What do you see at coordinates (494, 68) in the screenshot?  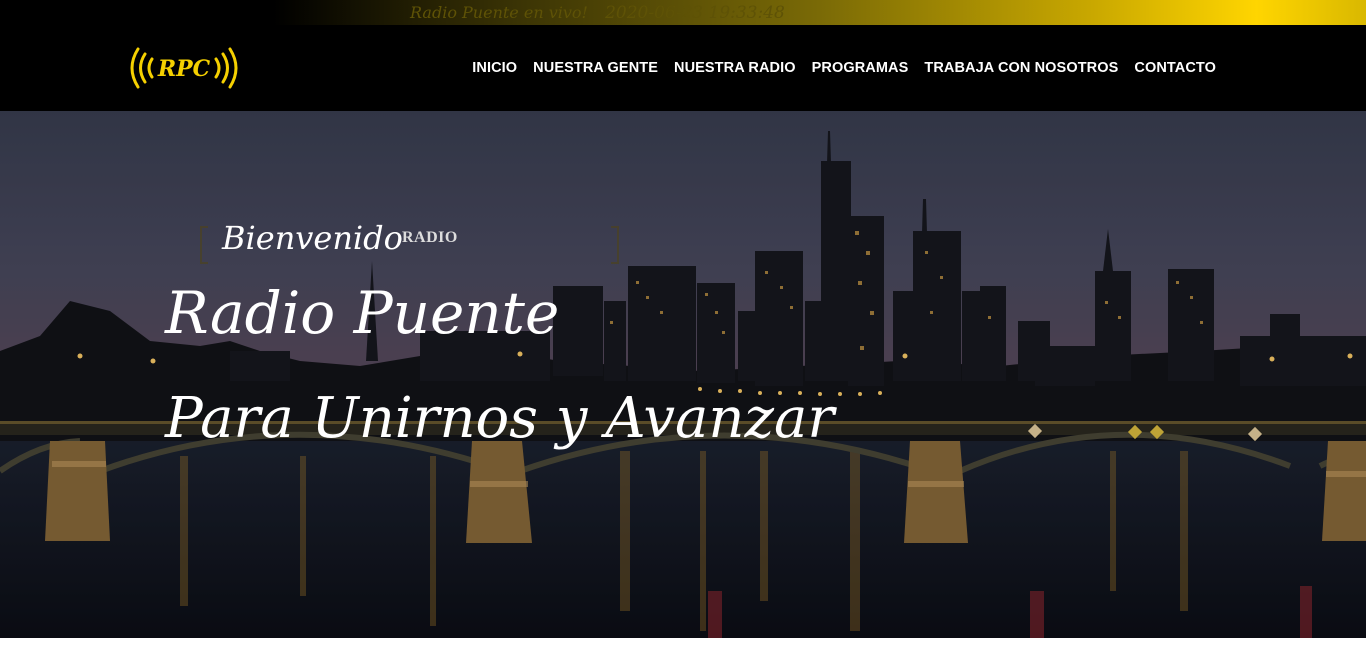 I see `nav-inicio: INICIO` at bounding box center [494, 68].